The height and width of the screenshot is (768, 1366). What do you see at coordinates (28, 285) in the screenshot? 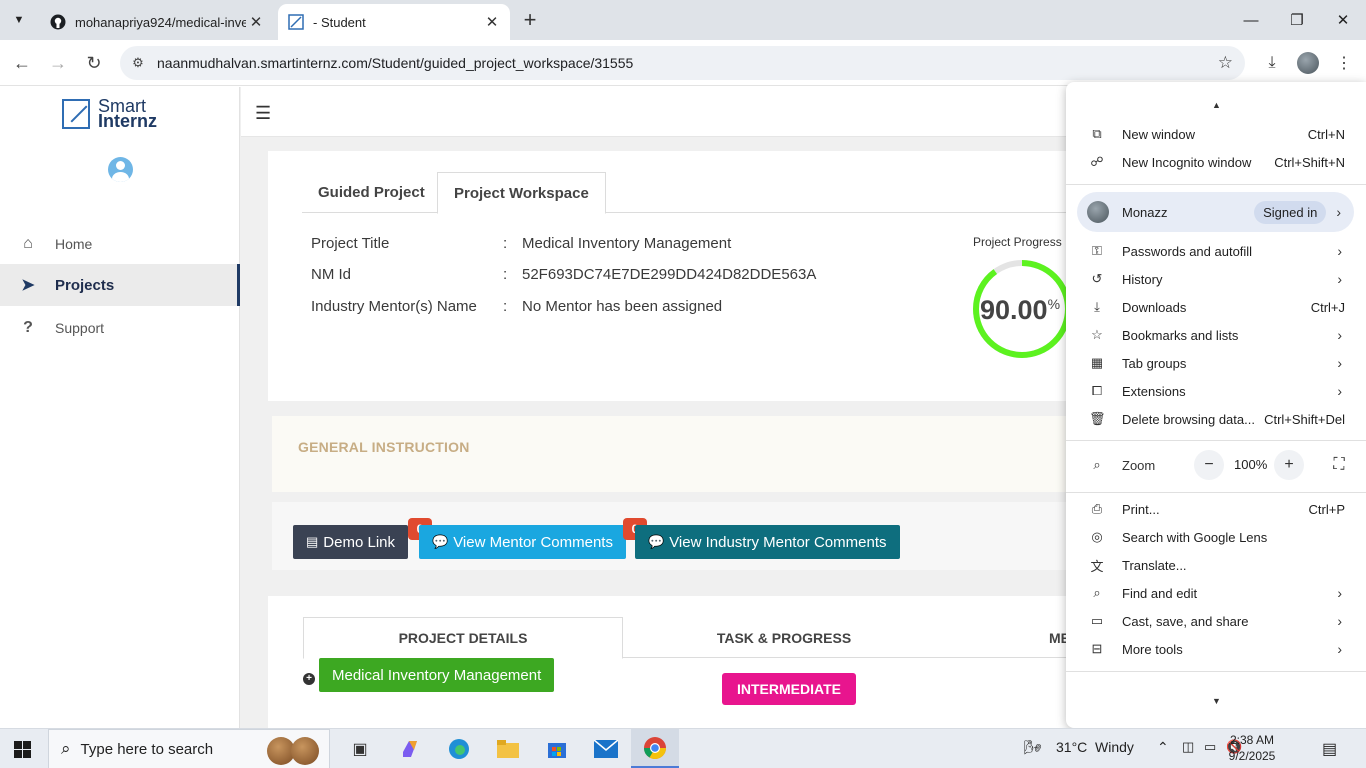
I see `paper-plane-icon: ➤` at bounding box center [28, 285].